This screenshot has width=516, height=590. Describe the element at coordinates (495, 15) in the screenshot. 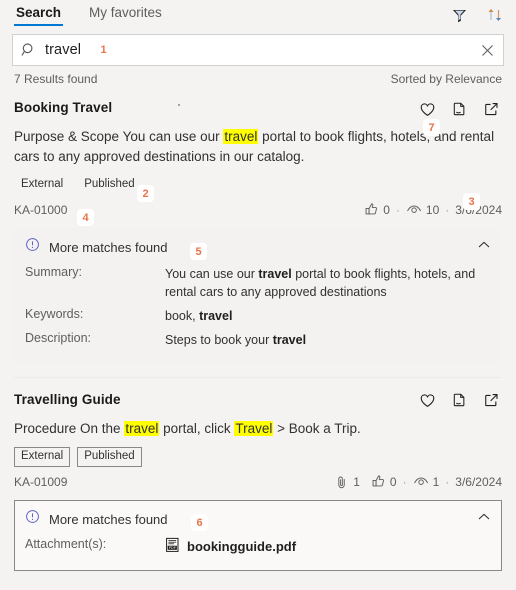

I see `sort-ascending-descending-icon` at that location.